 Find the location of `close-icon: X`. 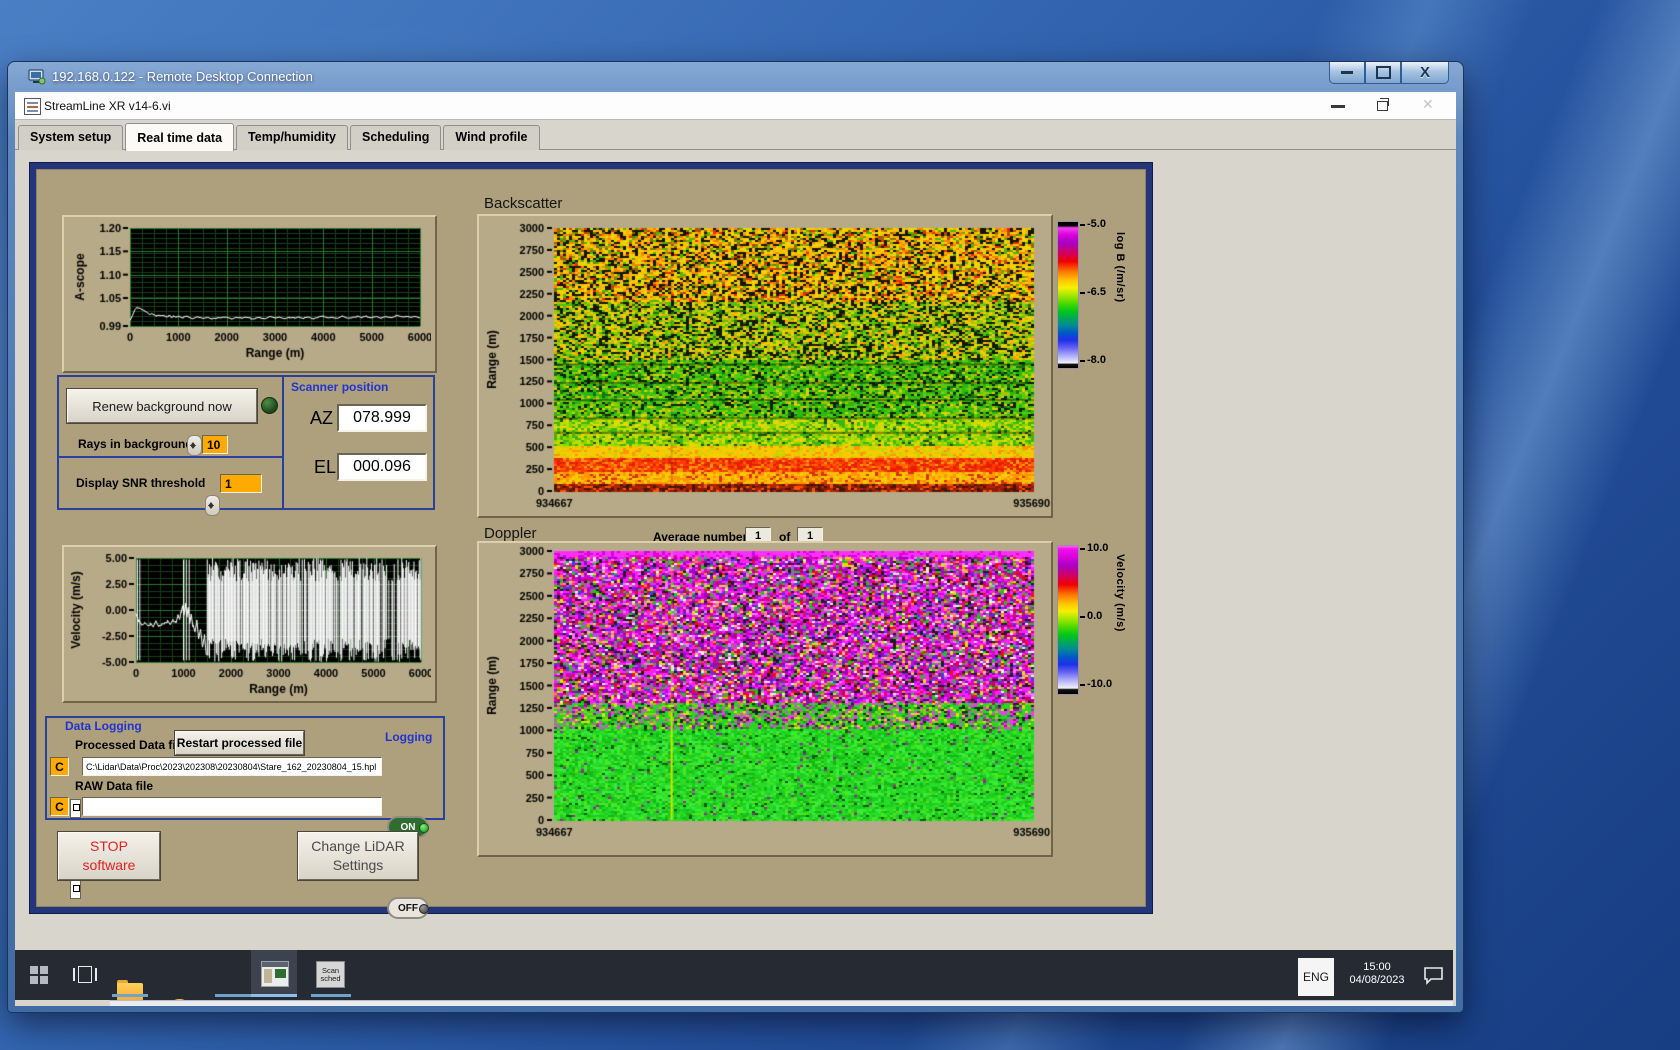

close-icon: X is located at coordinates (1424, 72).